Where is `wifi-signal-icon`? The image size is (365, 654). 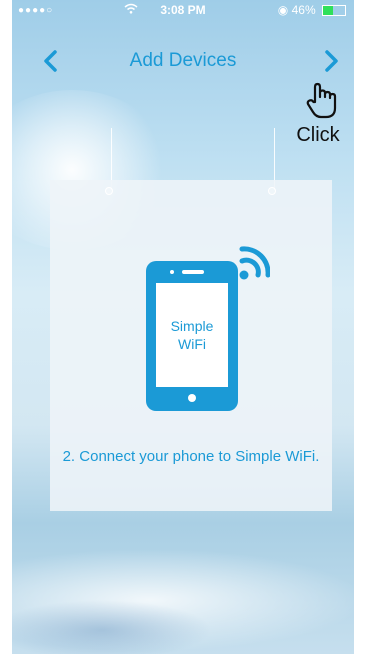
wifi-signal-icon is located at coordinates (254, 263).